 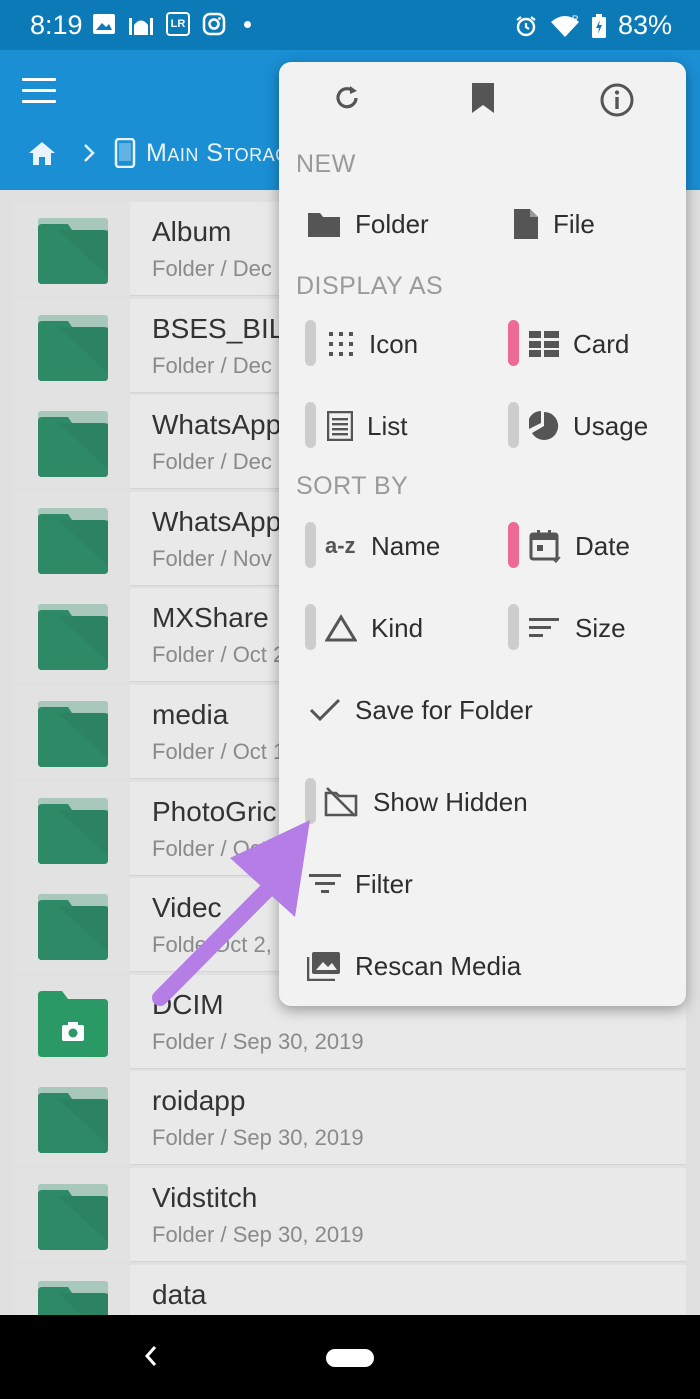 I want to click on file-name: data, so click(x=179, y=1294).